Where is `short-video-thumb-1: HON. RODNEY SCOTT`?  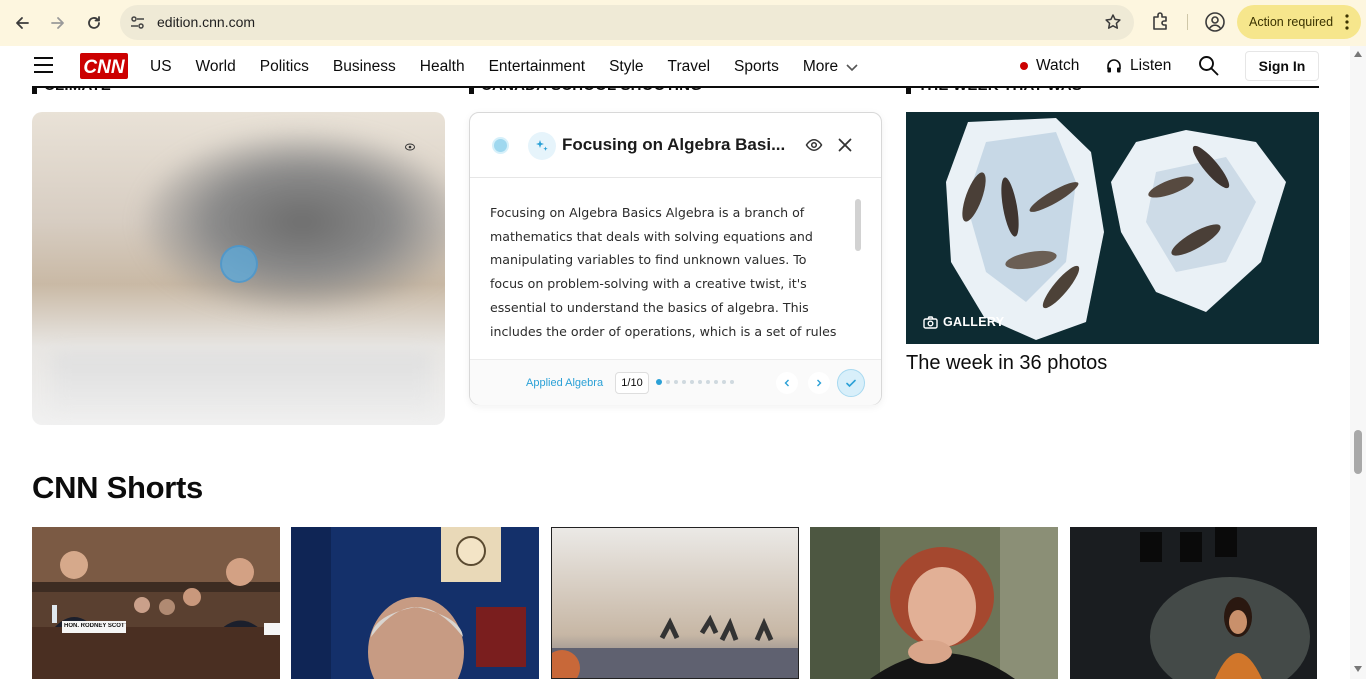 short-video-thumb-1: HON. RODNEY SCOTT is located at coordinates (156, 603).